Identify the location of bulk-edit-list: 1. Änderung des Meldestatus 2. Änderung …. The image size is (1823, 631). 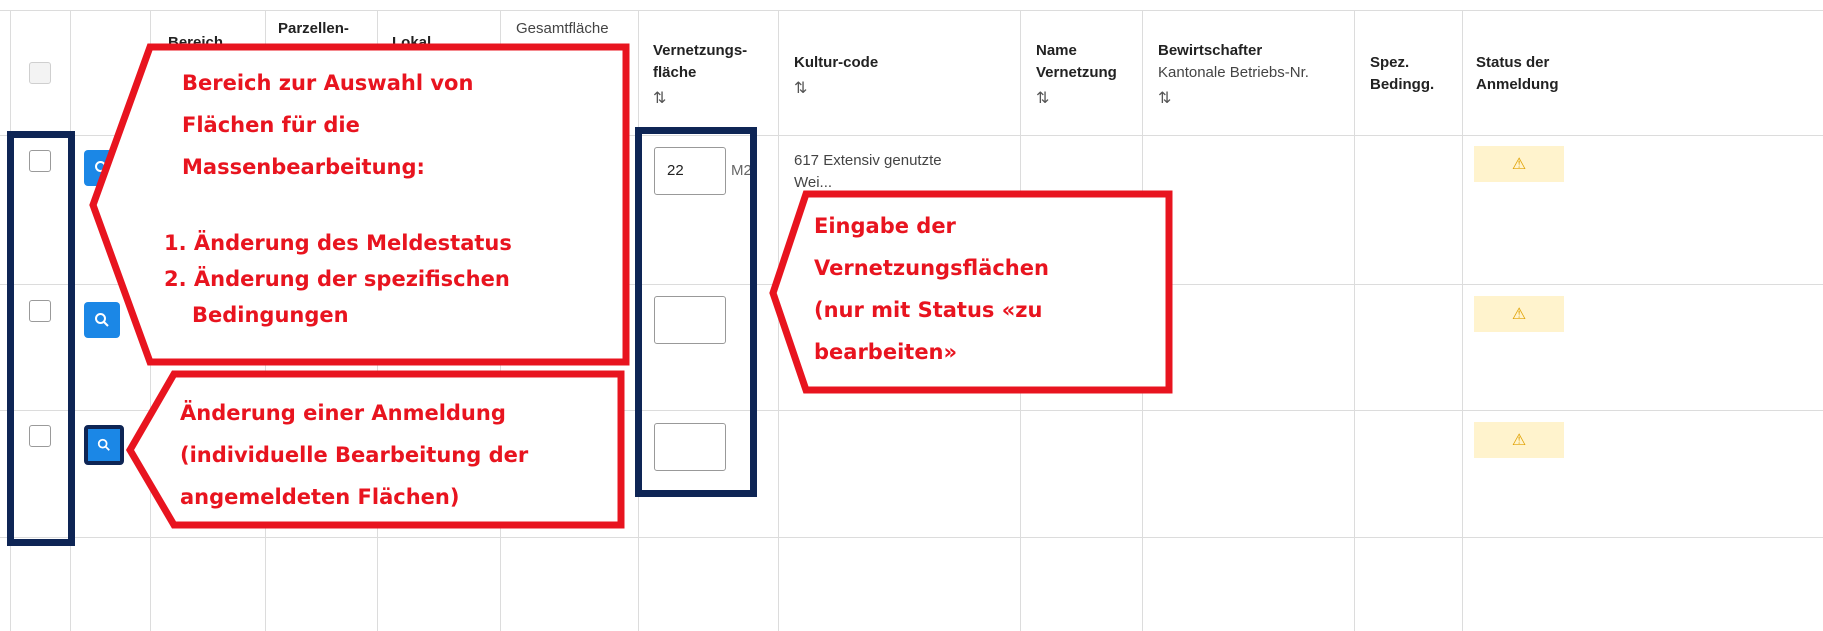
(338, 279).